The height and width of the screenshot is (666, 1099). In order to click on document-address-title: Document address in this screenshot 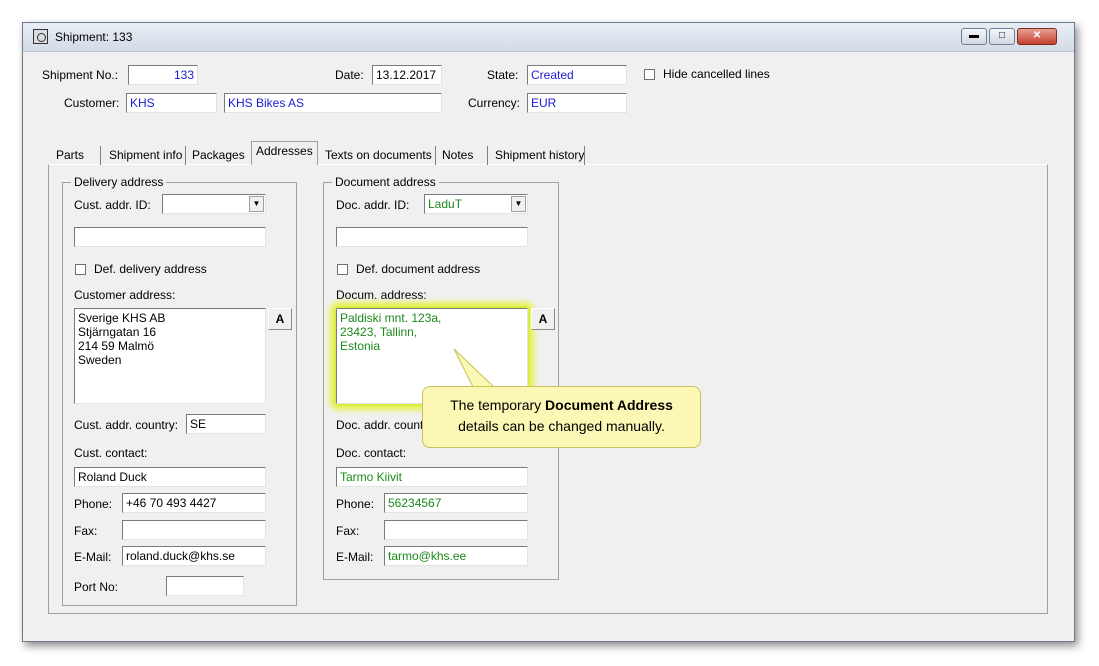, I will do `click(385, 182)`.